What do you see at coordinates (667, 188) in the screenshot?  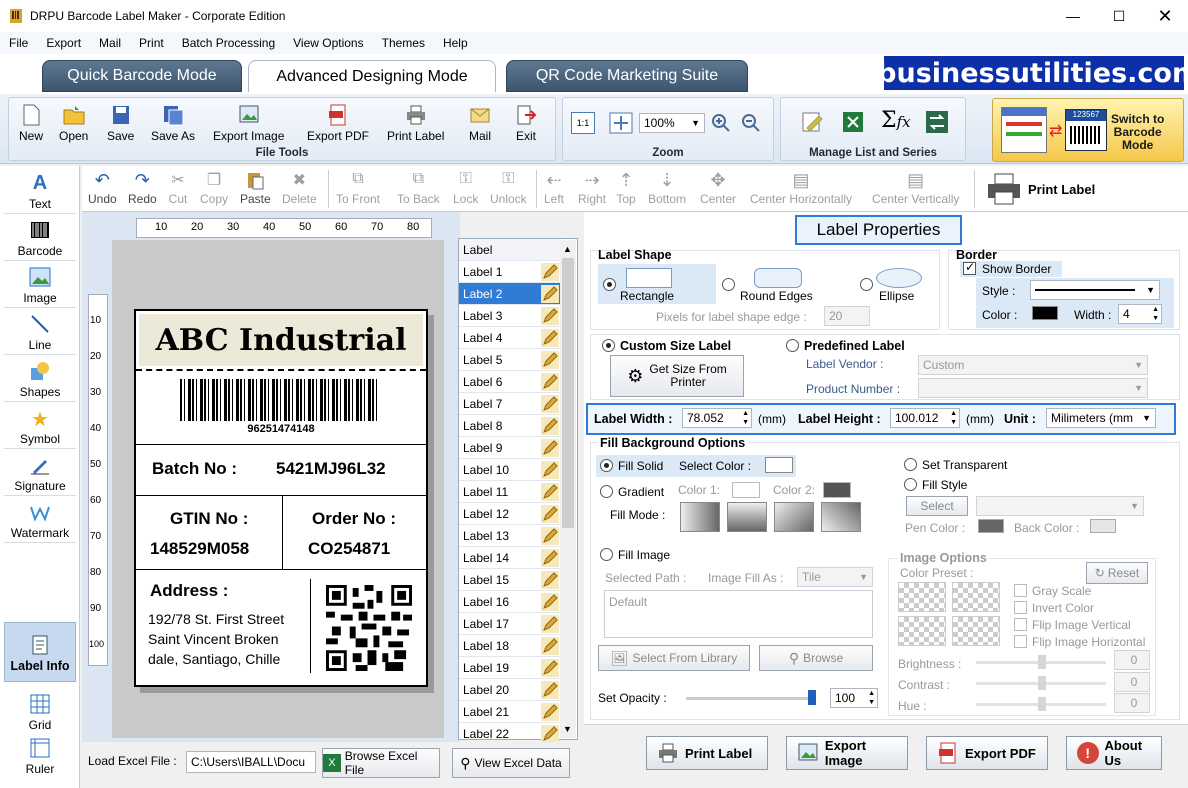 I see `align-bottom-button: ⇣ Bottom` at bounding box center [667, 188].